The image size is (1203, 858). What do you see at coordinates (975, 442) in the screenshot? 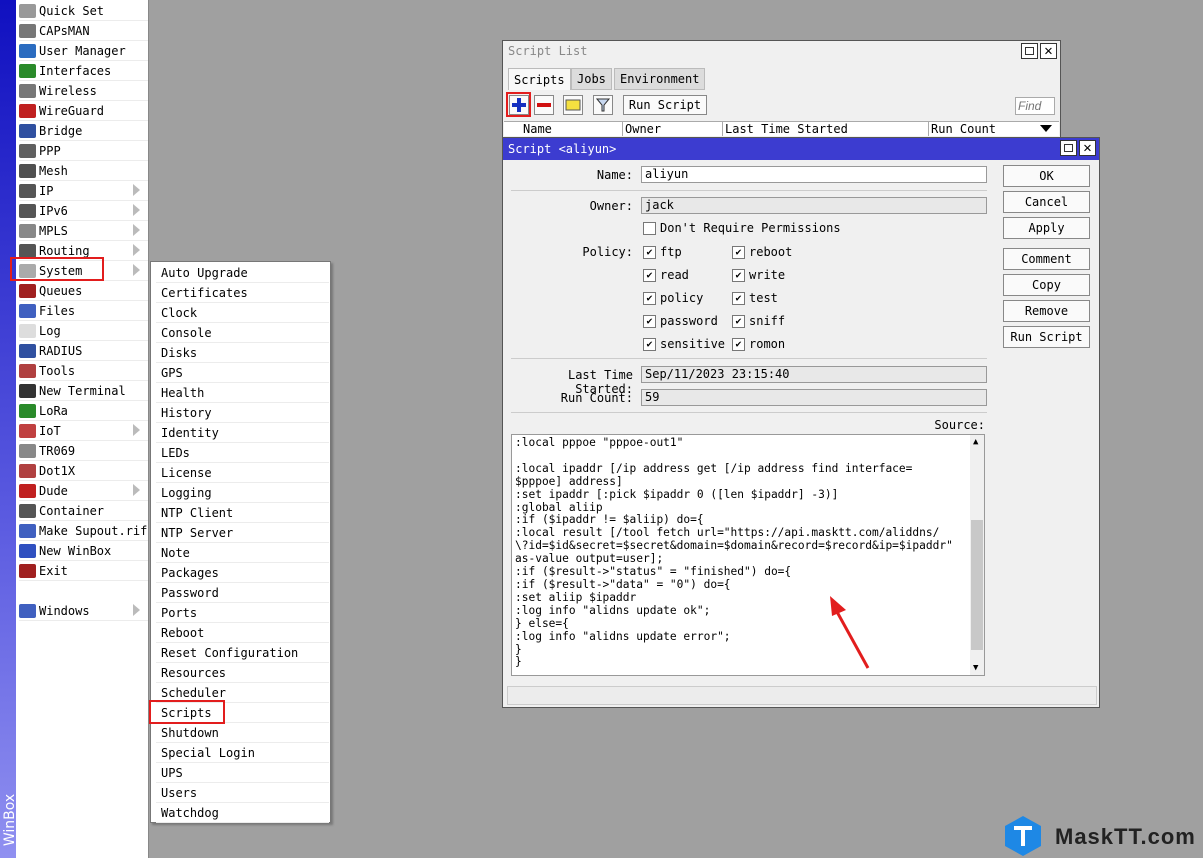
I see `scroll-up-icon: ▲` at bounding box center [975, 442].